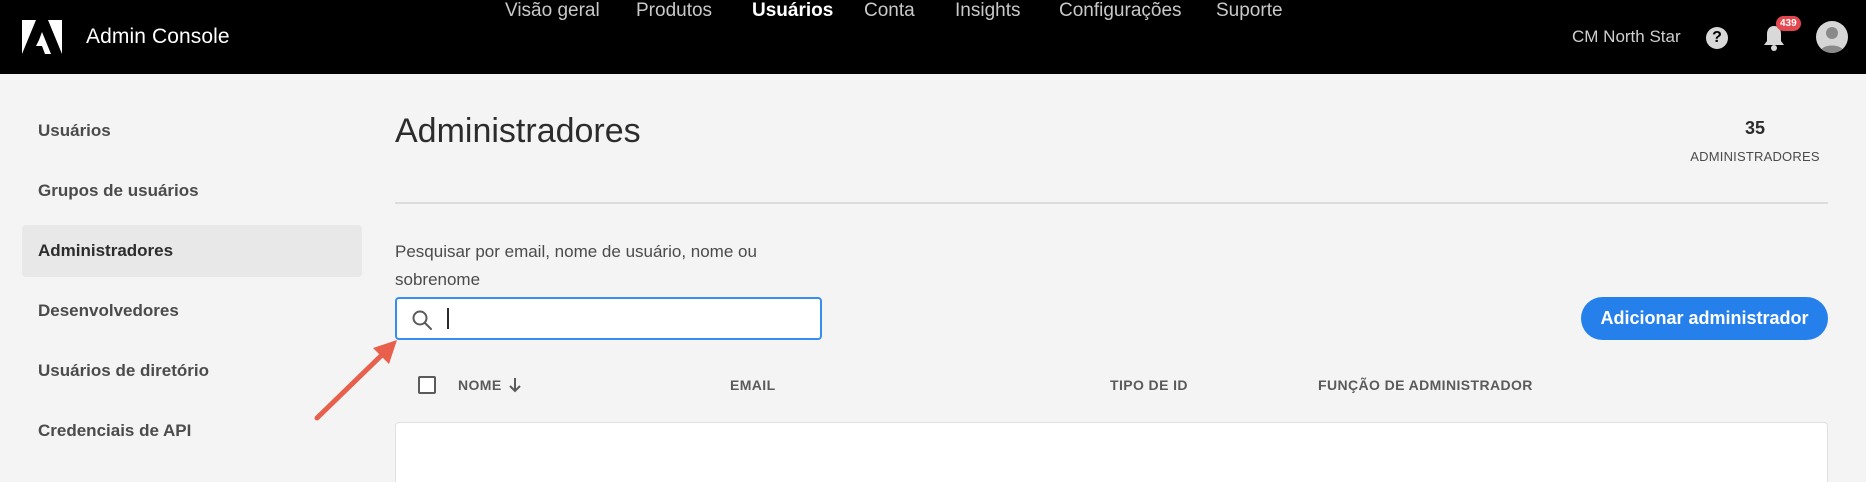 Image resolution: width=1866 pixels, height=482 pixels. What do you see at coordinates (1249, 11) in the screenshot?
I see `nav-suporte: Suporte` at bounding box center [1249, 11].